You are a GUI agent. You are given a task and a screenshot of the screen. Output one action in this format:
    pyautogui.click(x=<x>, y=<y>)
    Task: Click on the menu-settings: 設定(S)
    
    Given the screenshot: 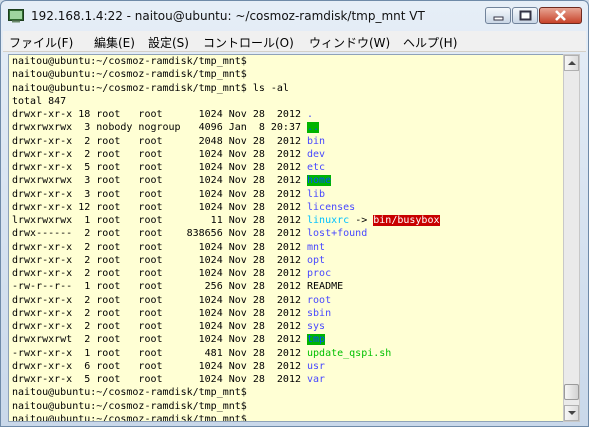 What is the action you would take?
    pyautogui.click(x=168, y=42)
    